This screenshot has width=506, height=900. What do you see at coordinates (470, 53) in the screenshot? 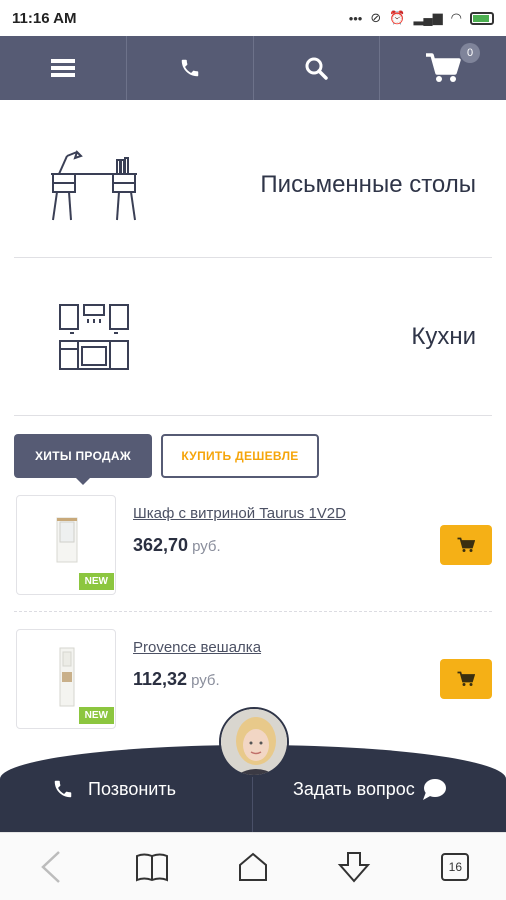
I see `cart-count-badge: 0` at bounding box center [470, 53].